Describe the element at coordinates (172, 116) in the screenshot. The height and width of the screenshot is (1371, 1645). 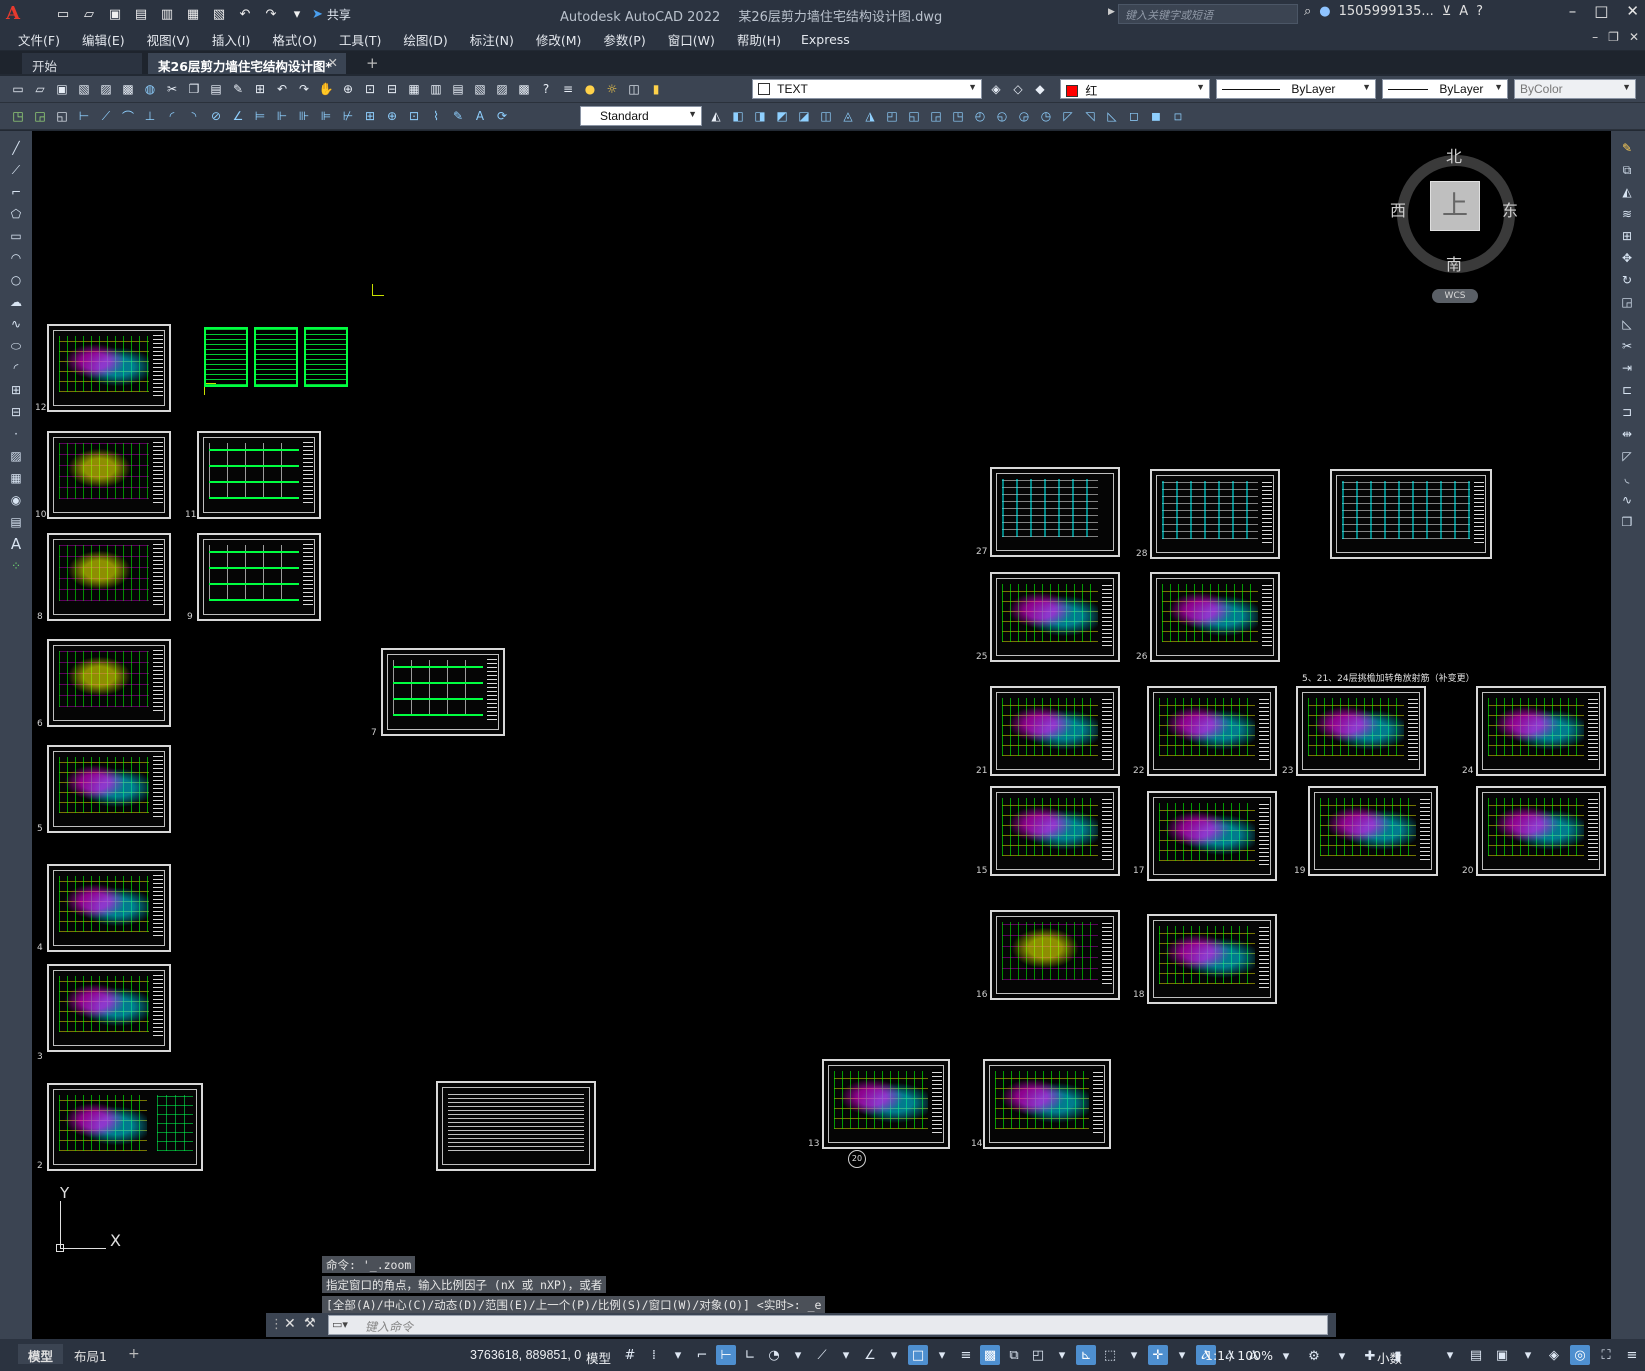
I see `radius-icon: ◜` at that location.